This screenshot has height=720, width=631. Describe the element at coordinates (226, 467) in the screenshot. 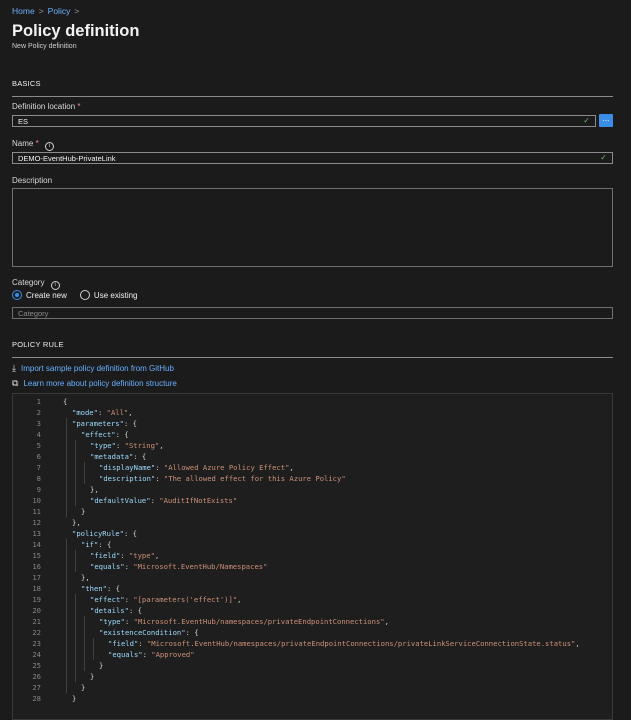

I see `code-string: "Allowed Azure Policy Effect"` at that location.